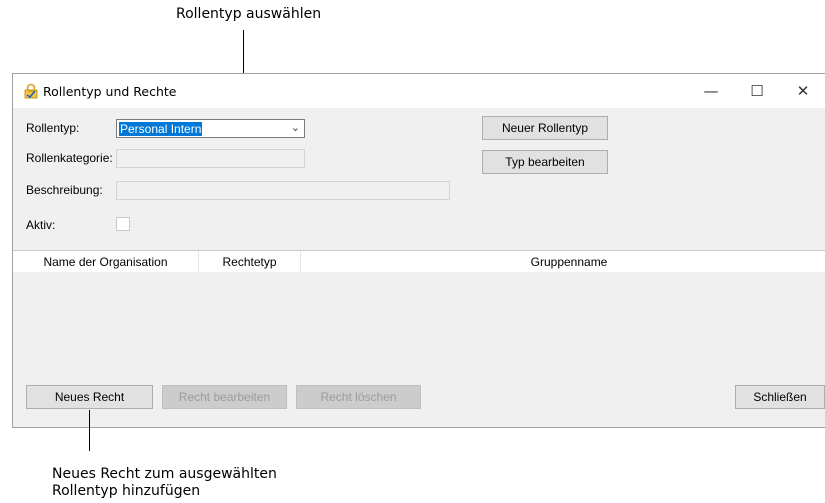 The width and height of the screenshot is (825, 503). I want to click on beschreibung-label: Beschreibung:, so click(64, 190).